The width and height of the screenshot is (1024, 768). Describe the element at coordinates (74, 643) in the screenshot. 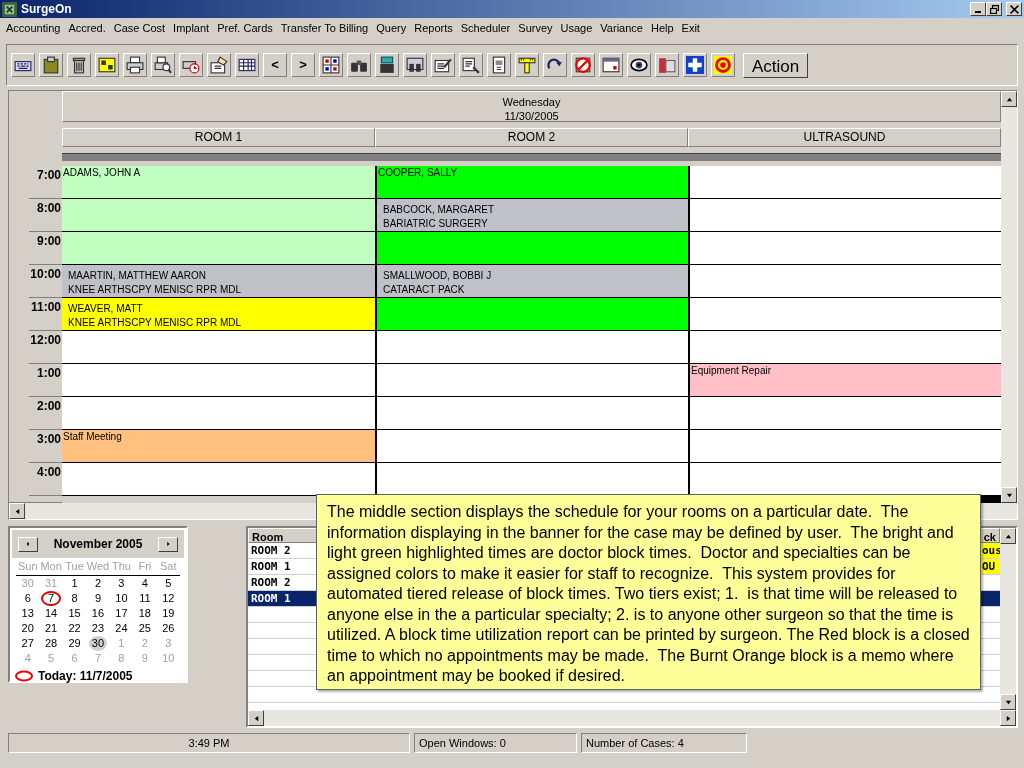

I see `calendar-day: 29` at that location.